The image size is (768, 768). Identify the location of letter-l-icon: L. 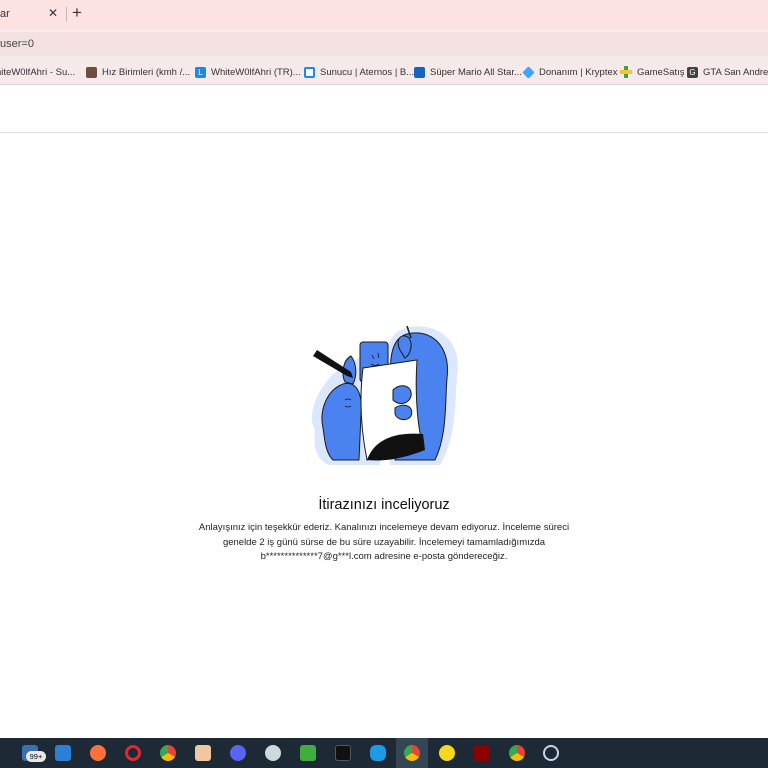
(200, 72).